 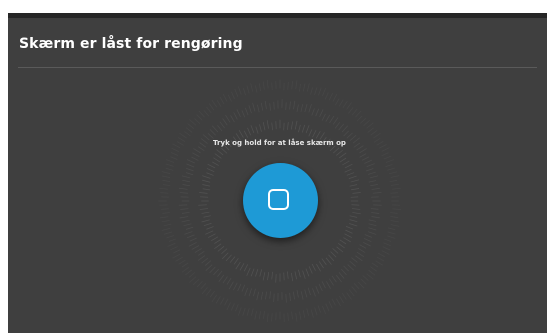 What do you see at coordinates (277, 15) in the screenshot?
I see `top-bar` at bounding box center [277, 15].